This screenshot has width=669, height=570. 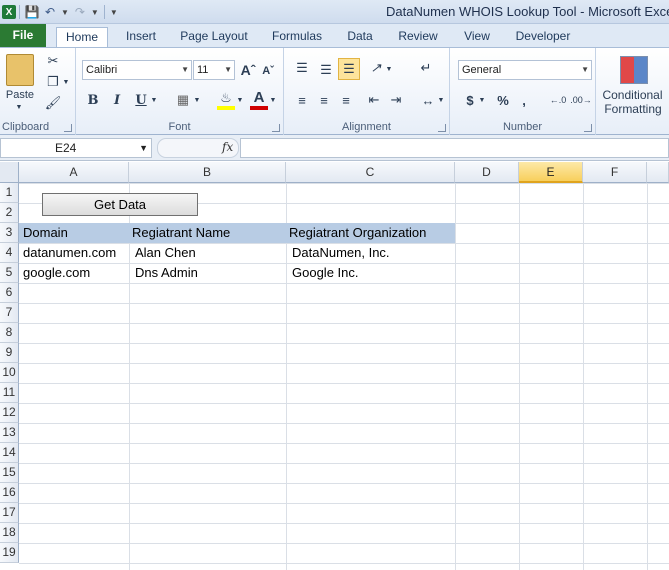 I want to click on row-header: 13, so click(x=9, y=433).